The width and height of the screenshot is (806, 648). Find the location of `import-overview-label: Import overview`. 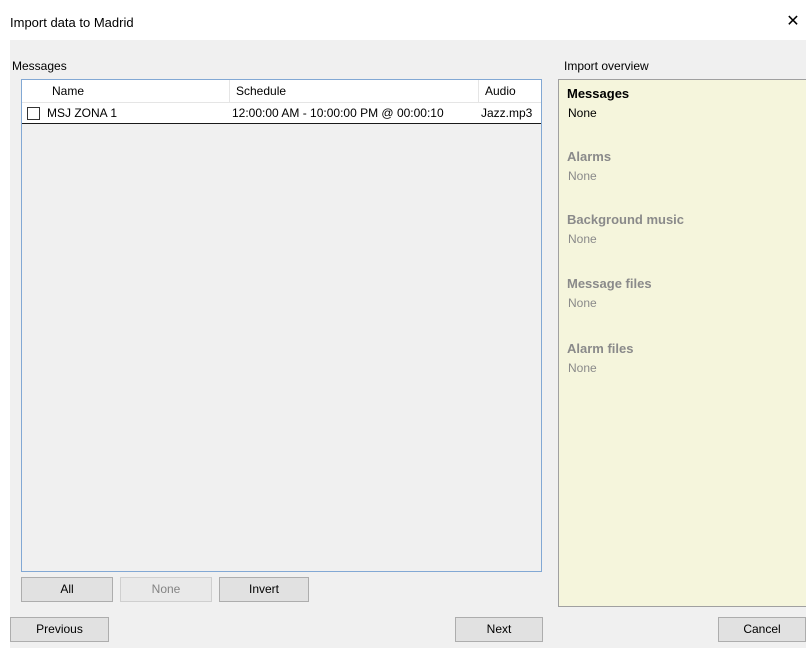

import-overview-label: Import overview is located at coordinates (606, 66).